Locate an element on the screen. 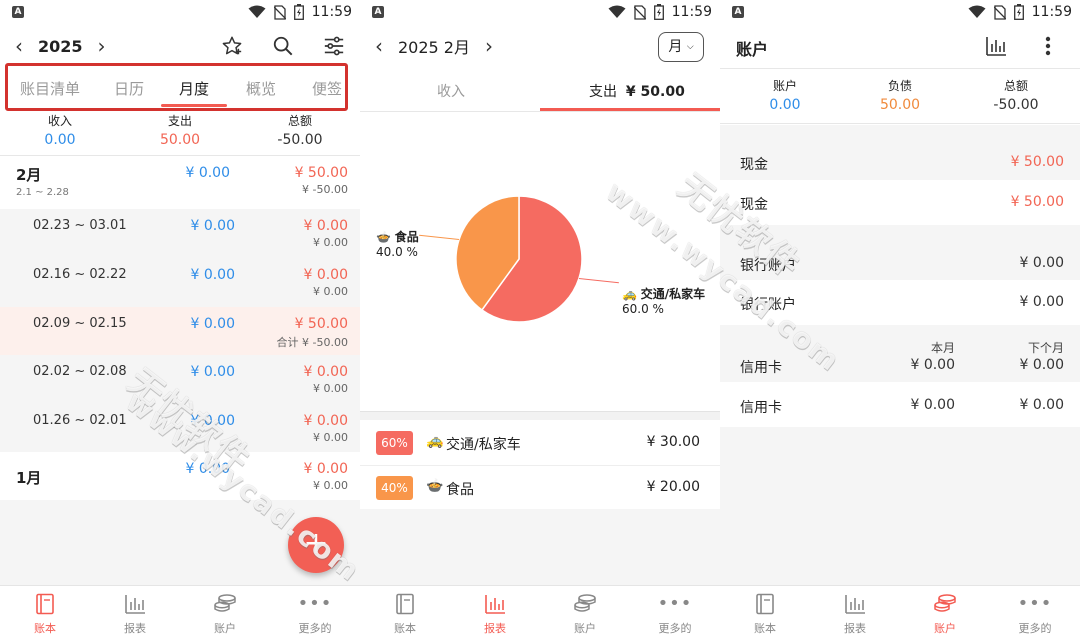 The image size is (1080, 640). group-label: 现金 is located at coordinates (754, 165).